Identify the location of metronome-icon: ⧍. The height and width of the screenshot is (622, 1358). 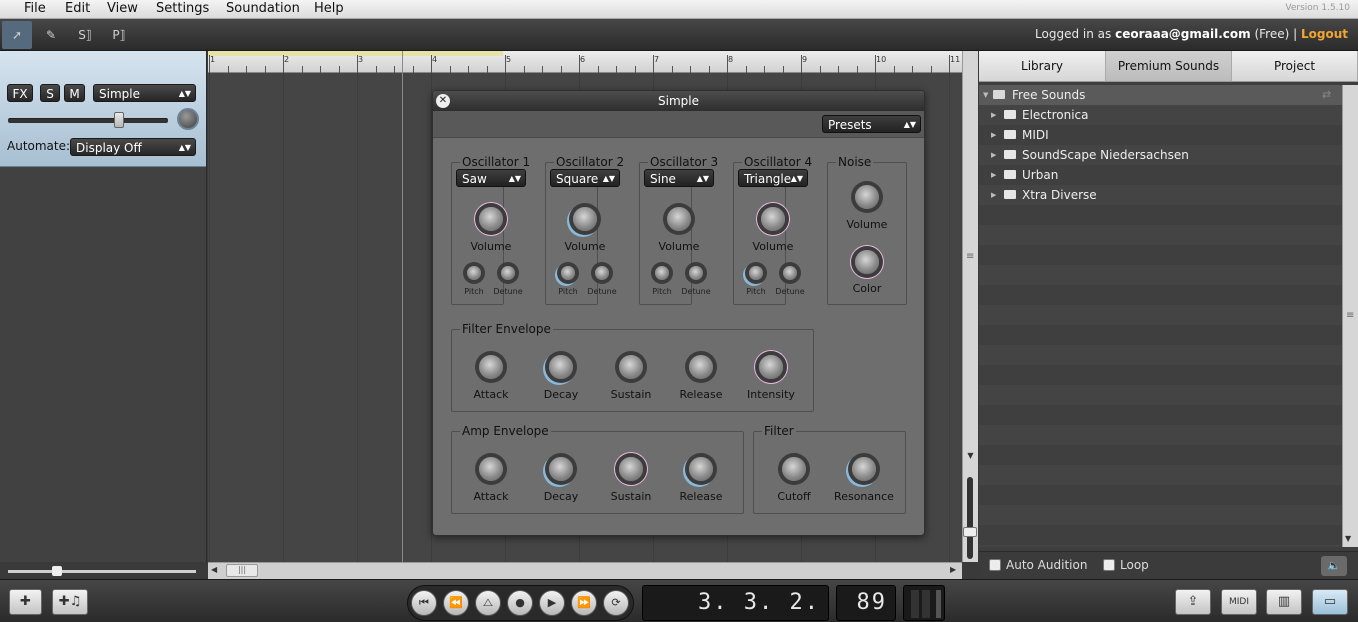
(488, 603).